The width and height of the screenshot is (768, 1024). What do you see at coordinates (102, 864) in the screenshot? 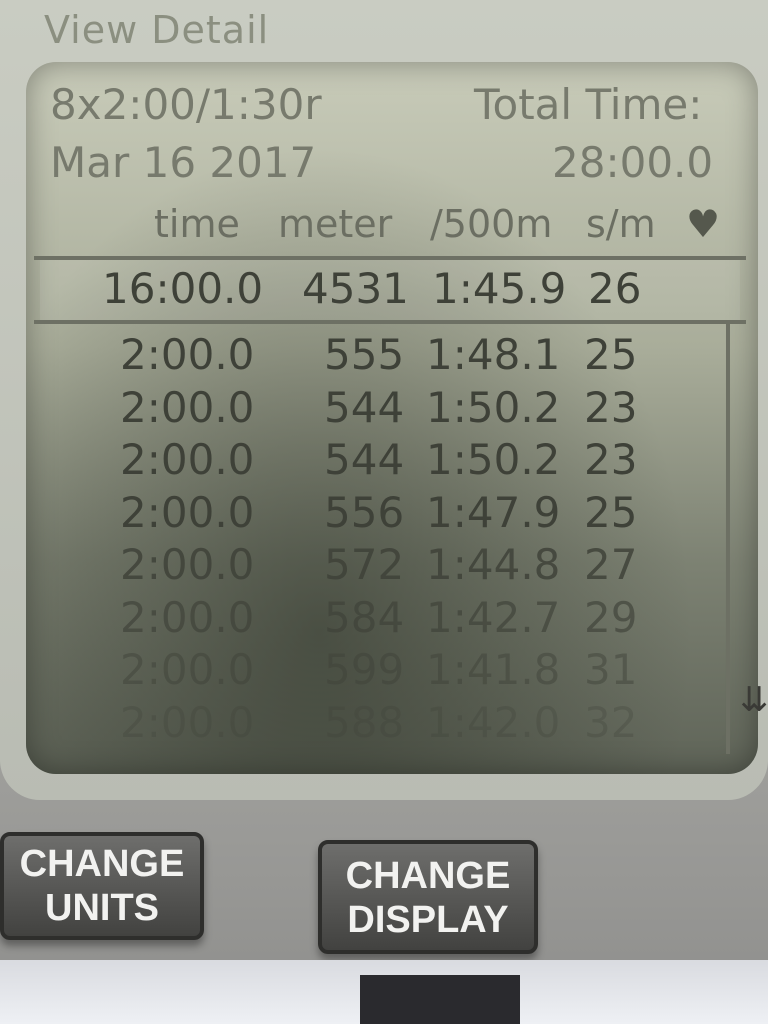
I see `change-units-line1: CHANGE` at bounding box center [102, 864].